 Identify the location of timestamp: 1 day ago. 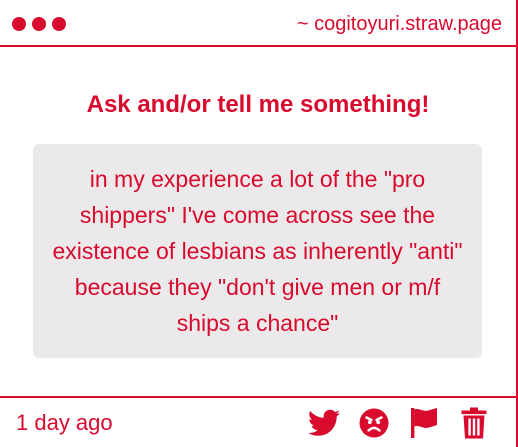
(64, 422).